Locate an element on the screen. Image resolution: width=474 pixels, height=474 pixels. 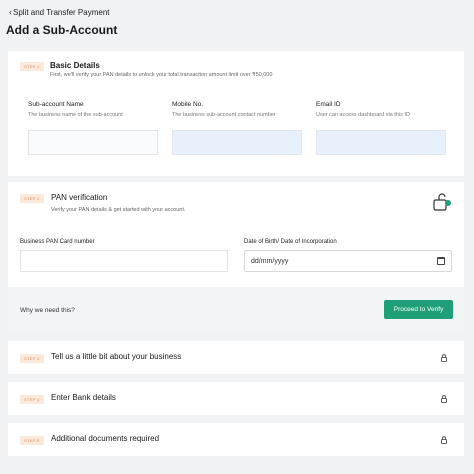
email-hint: User can access dashboard via this ID is located at coordinates (363, 115).